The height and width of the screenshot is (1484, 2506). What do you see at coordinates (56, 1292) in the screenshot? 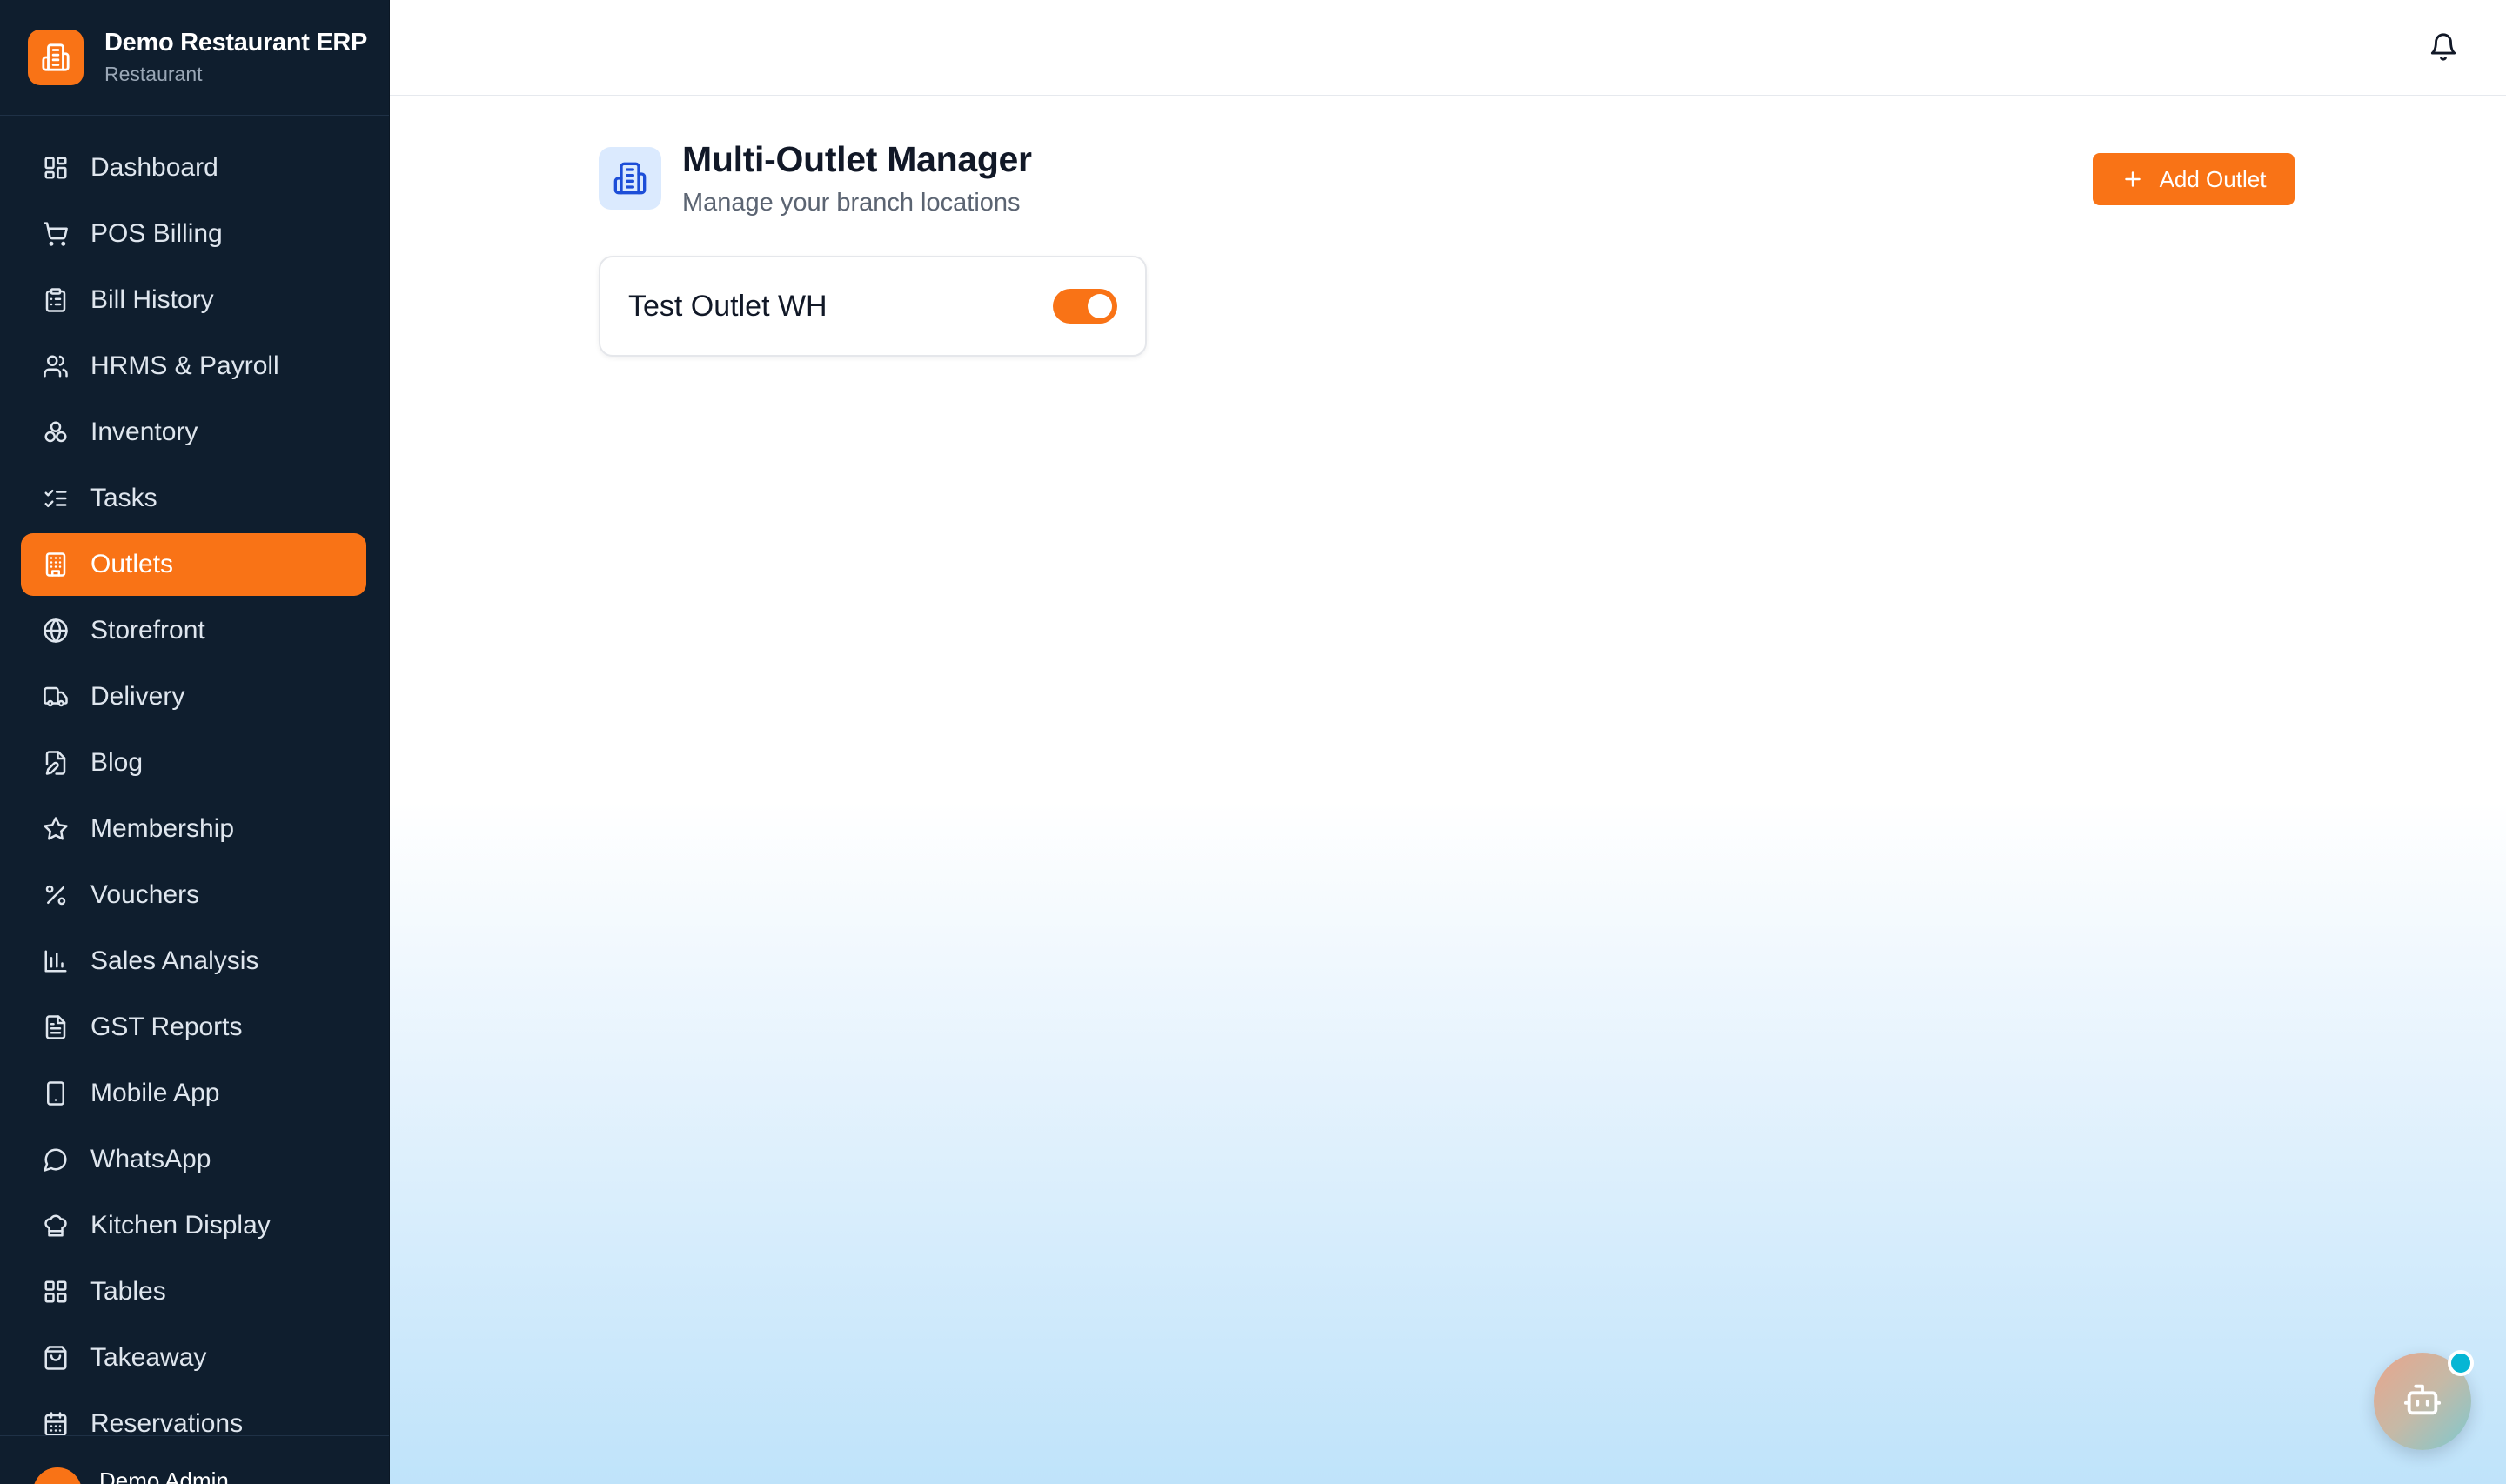
I see `grid-icon` at bounding box center [56, 1292].